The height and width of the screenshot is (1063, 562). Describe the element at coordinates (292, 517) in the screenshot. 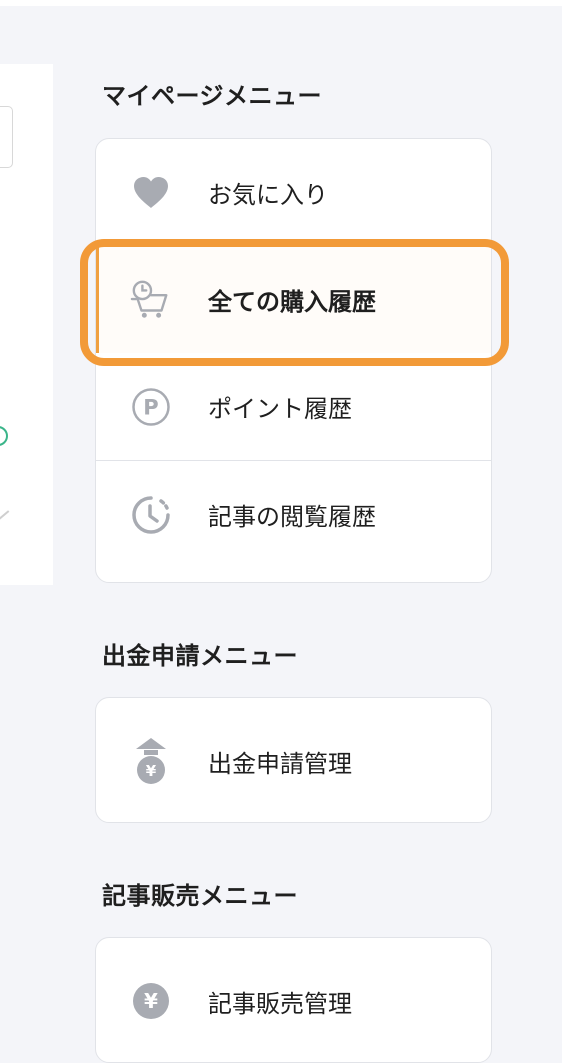

I see `menu-item-article-view-history-label: 記事の閲覧履歴` at that location.